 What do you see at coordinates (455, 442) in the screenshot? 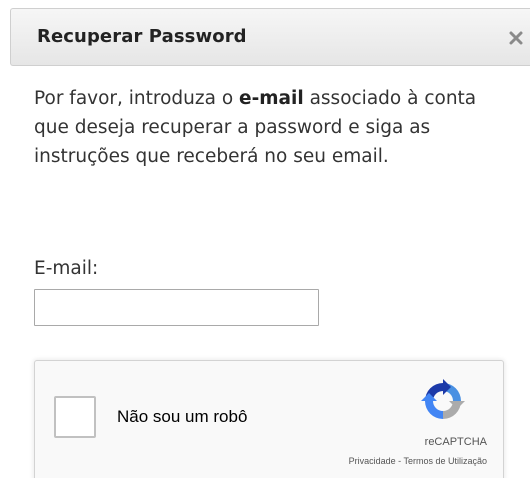
I see `recaptcha-brand: reCAPTCHA` at bounding box center [455, 442].